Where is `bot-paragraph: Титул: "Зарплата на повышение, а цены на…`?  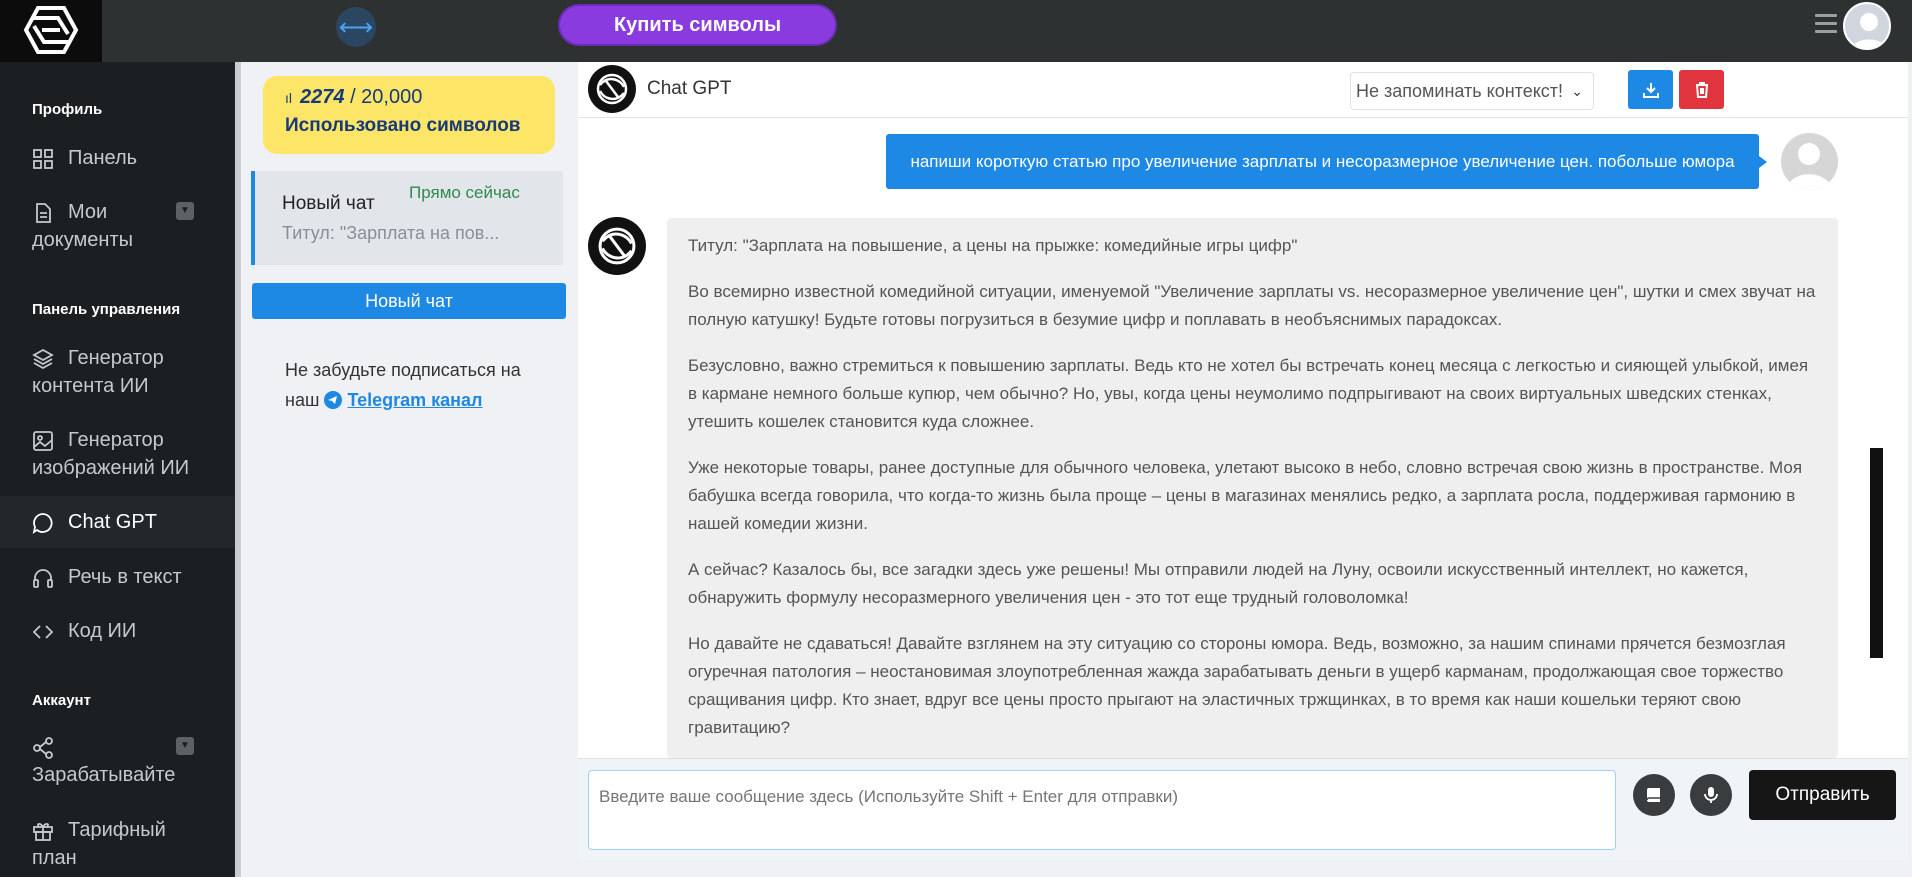
bot-paragraph: Титул: "Зарплата на повышение, а цены на… is located at coordinates (993, 245).